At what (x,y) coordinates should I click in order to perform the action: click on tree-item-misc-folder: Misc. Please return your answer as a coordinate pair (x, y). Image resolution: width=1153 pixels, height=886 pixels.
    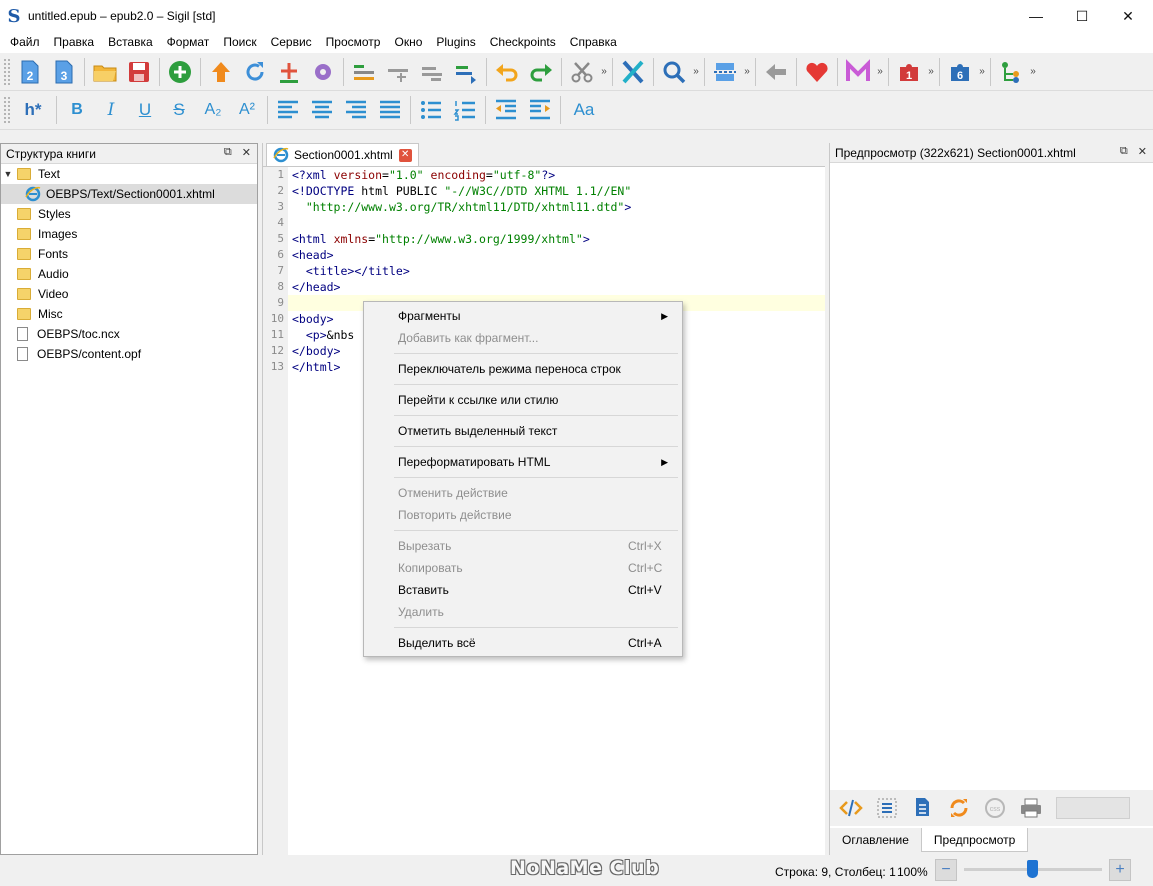
    Looking at the image, I should click on (129, 314).